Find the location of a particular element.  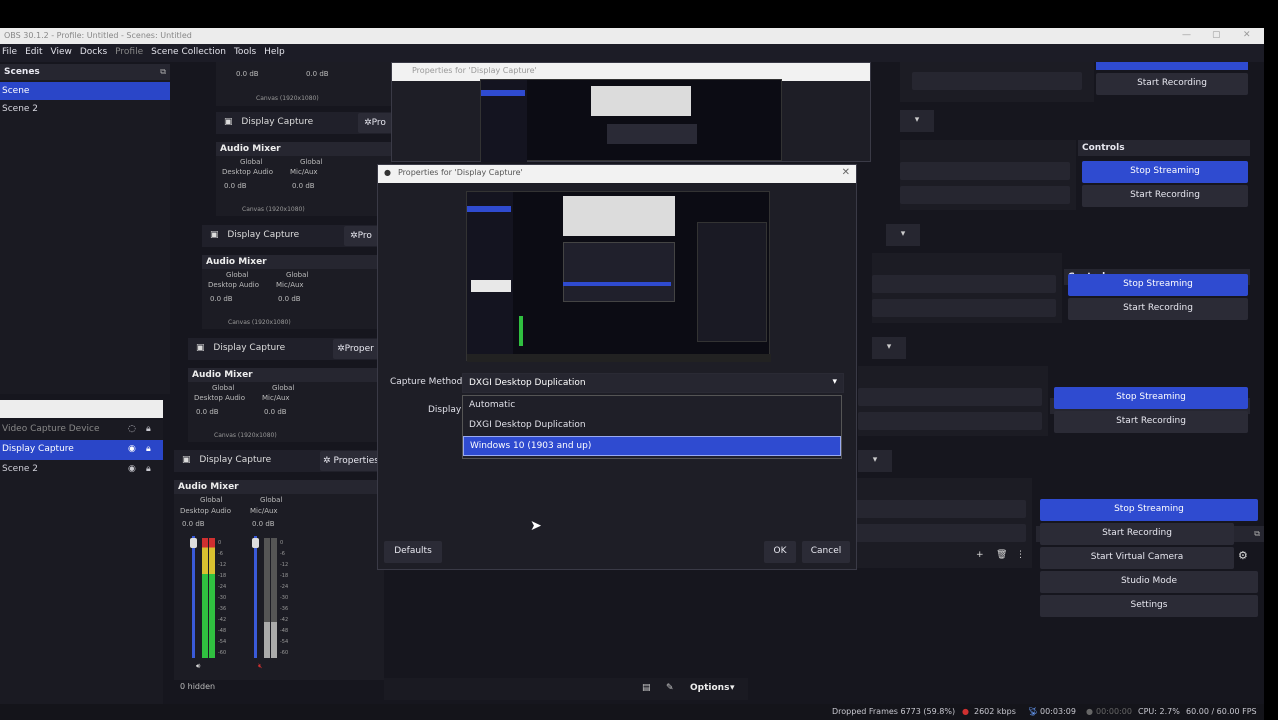

desktop-audio-label: Desktop Audio is located at coordinates (233, 285).